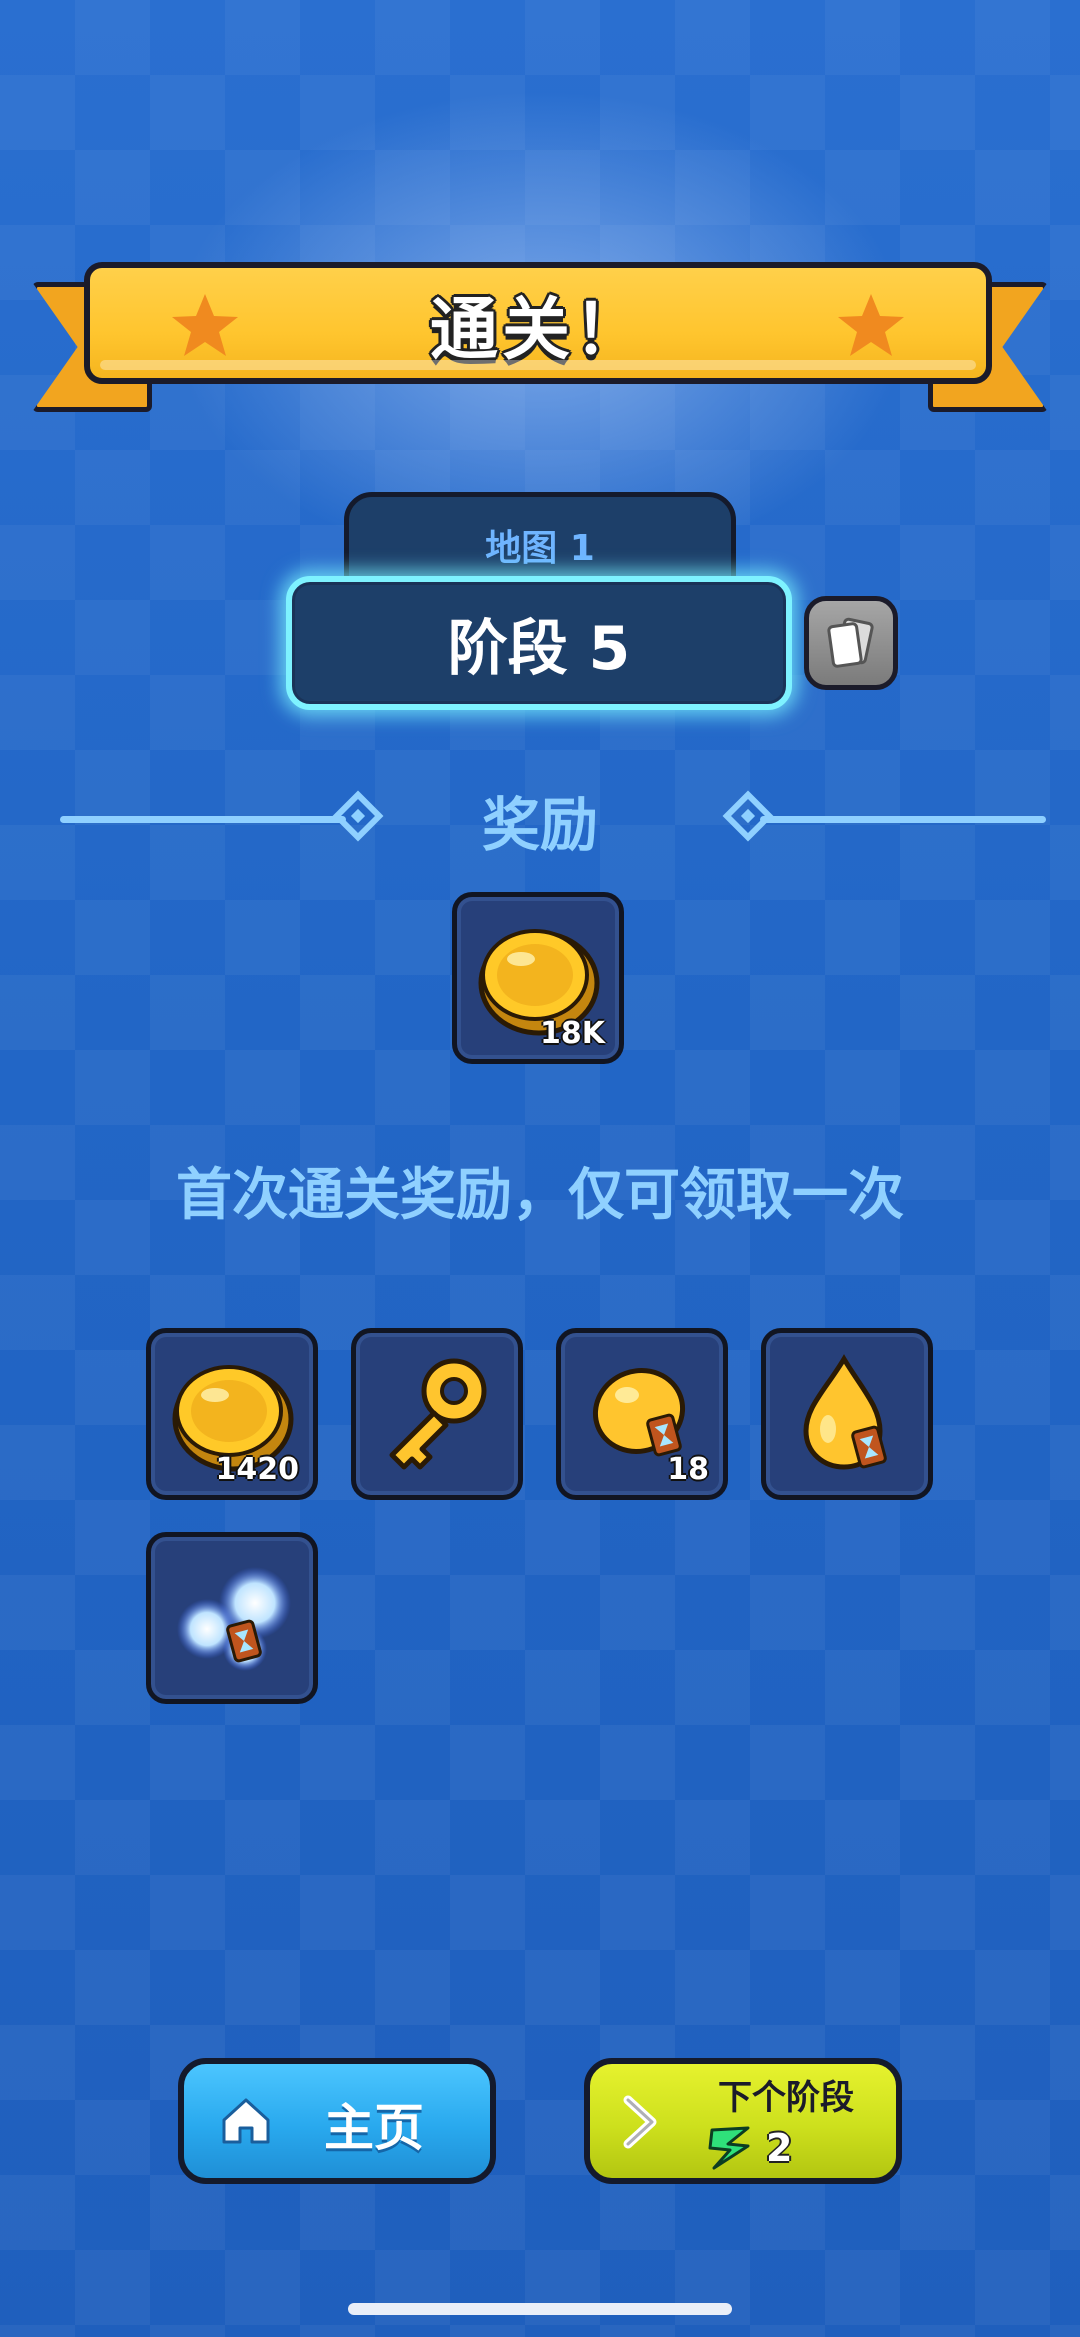 The image size is (1080, 2337). I want to click on chevron-right-icon, so click(640, 2122).